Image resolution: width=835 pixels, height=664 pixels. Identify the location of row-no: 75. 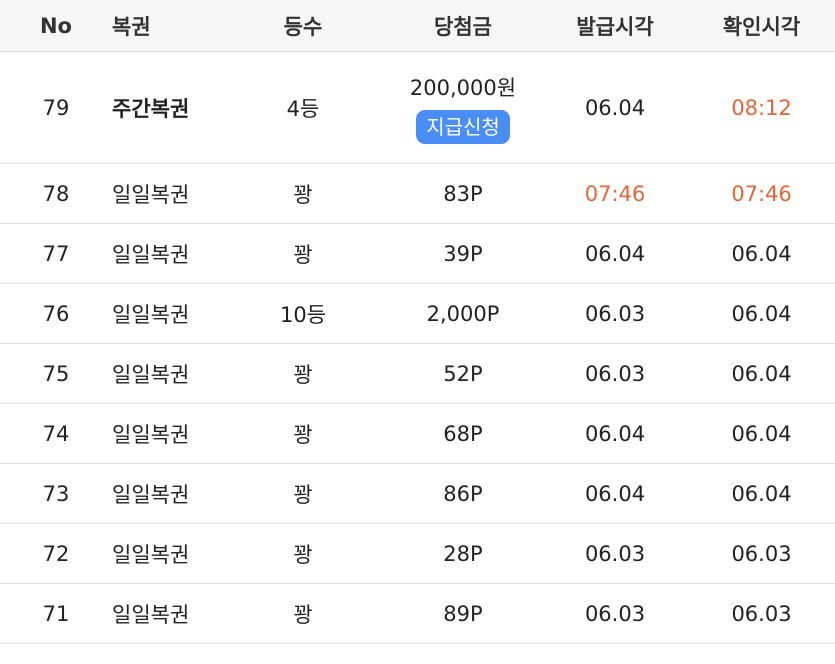
(56, 373).